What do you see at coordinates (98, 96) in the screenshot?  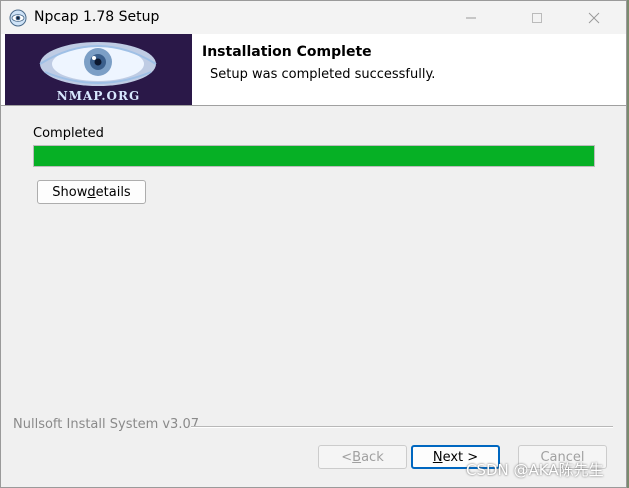 I see `logo-text: NMAP.ORG` at bounding box center [98, 96].